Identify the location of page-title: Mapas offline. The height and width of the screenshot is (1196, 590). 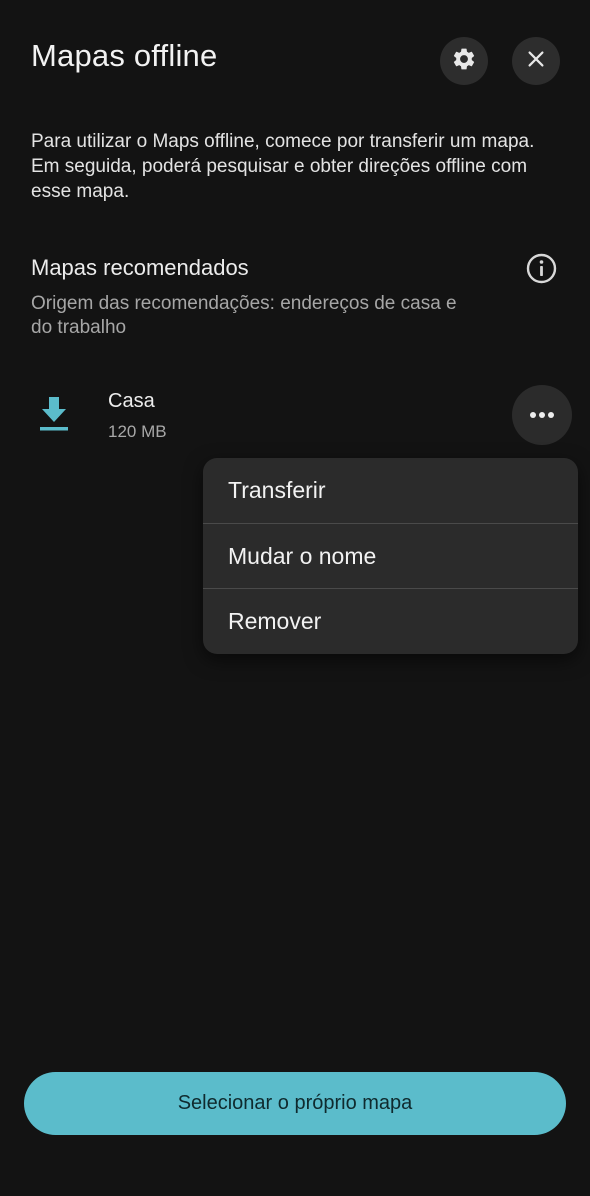
(124, 55).